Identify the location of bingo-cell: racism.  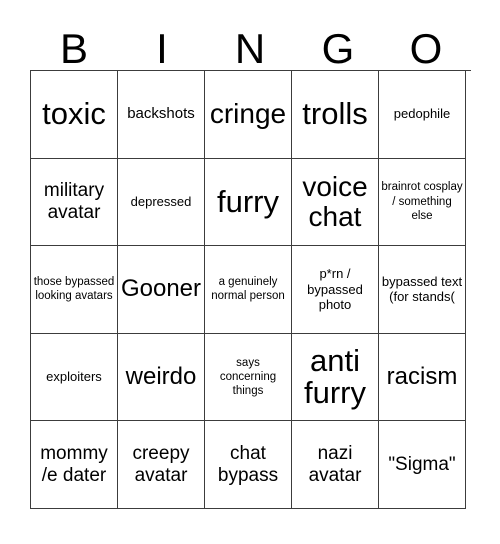
(422, 377).